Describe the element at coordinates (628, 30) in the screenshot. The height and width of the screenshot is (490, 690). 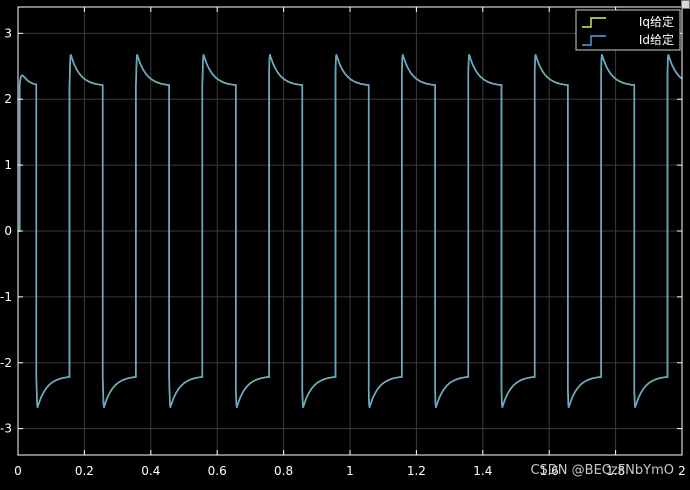
I see `legend: Iq给定 Id给定` at that location.